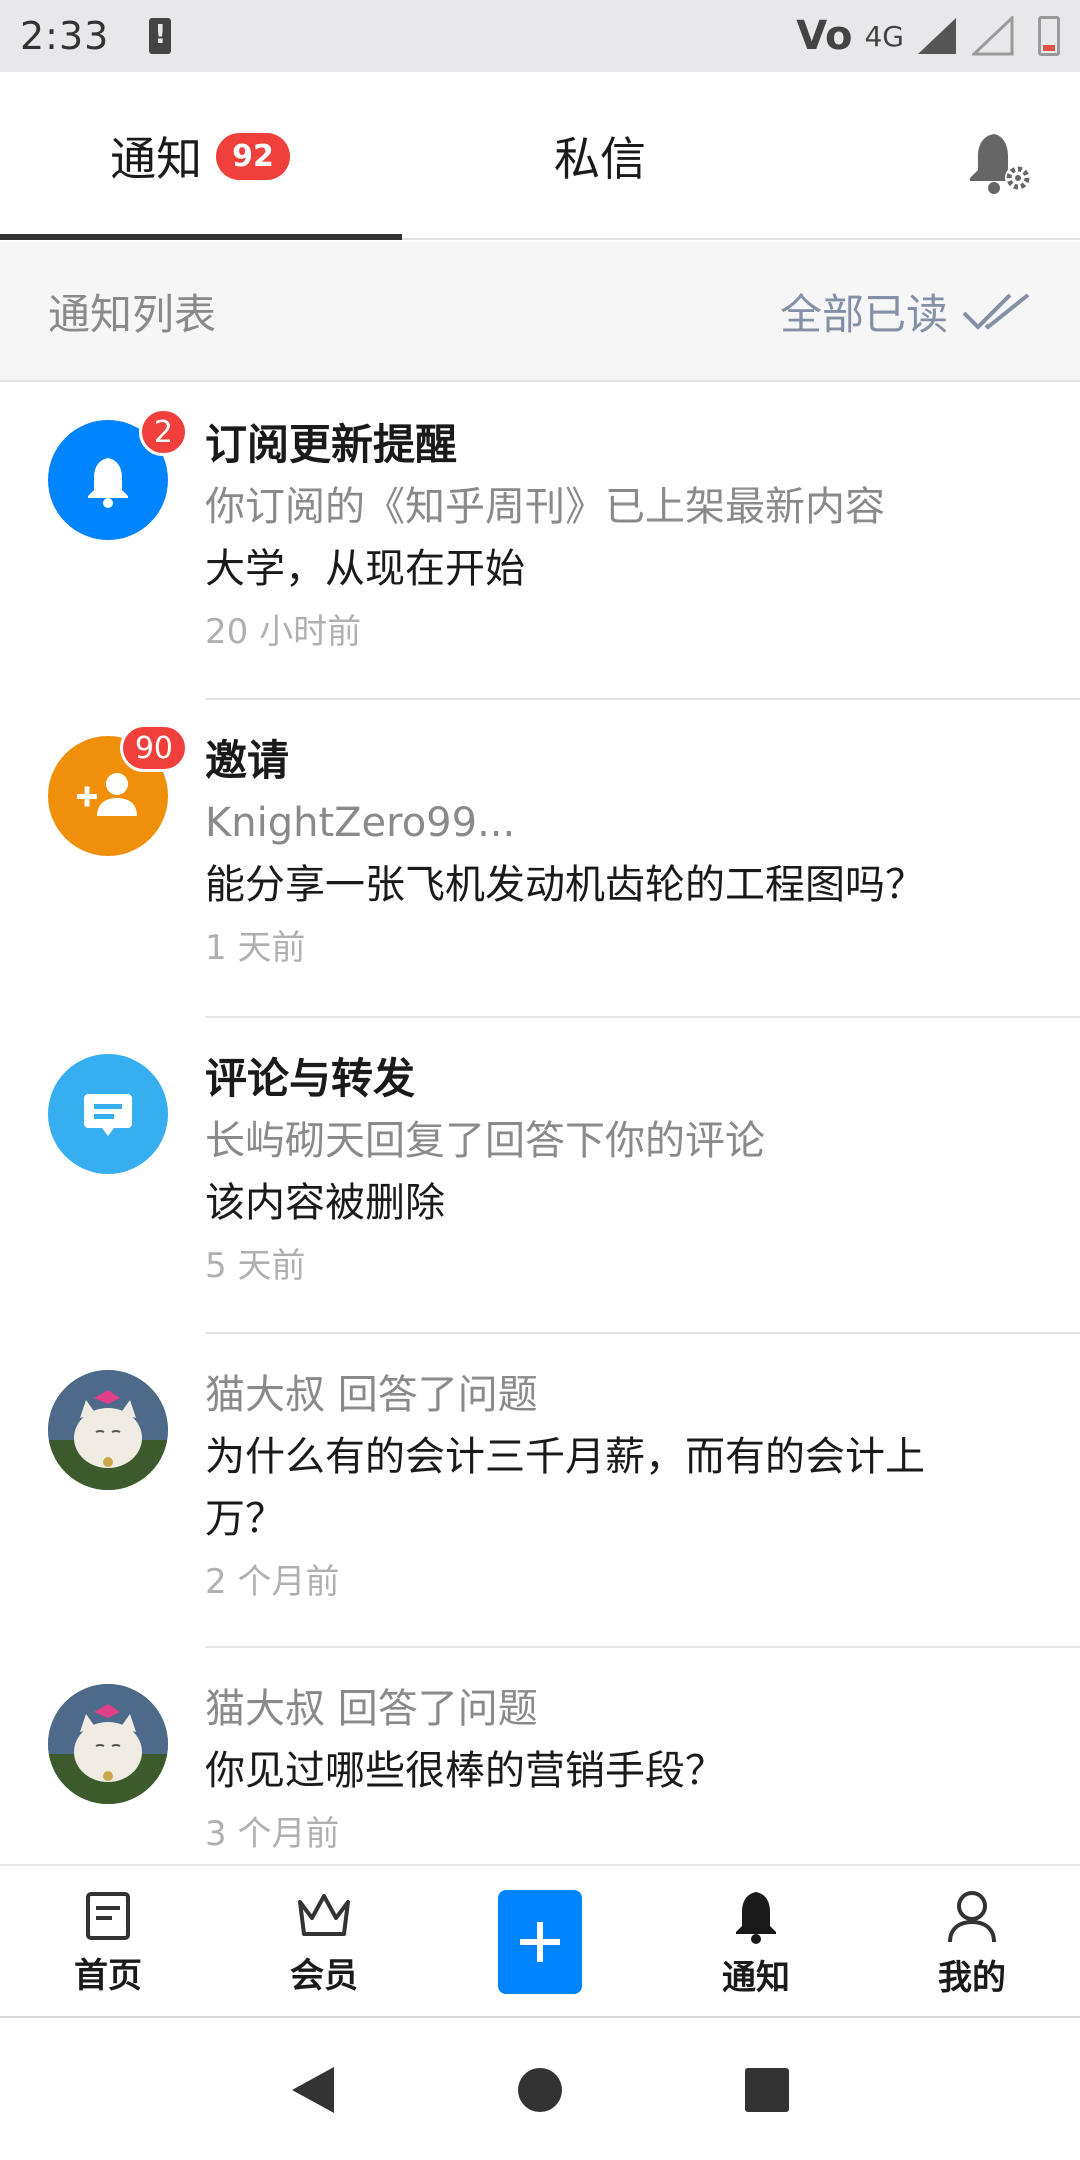 The image size is (1080, 2160). I want to click on notification-time: 20 小时前, so click(283, 632).